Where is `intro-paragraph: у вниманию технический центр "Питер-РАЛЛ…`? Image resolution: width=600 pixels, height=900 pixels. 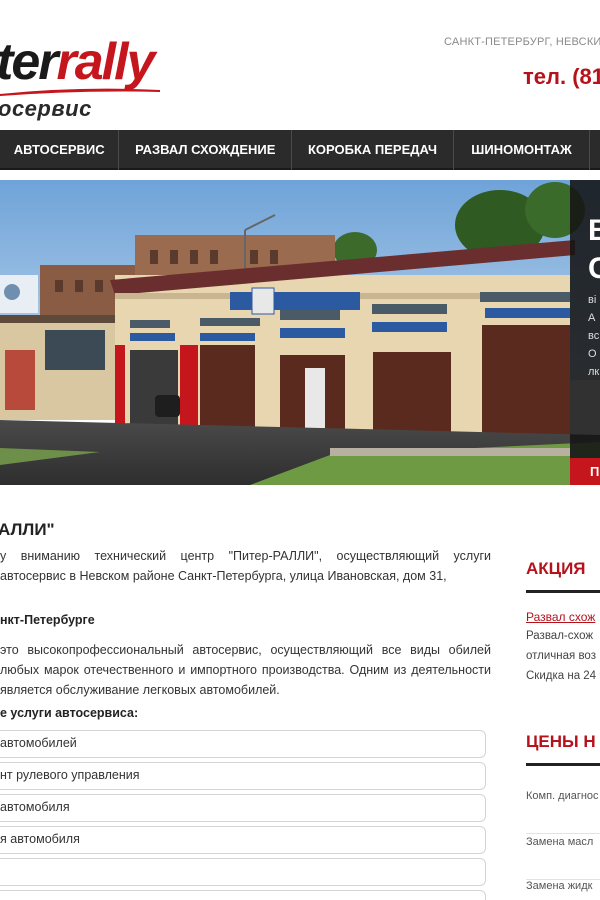 intro-paragraph: у вниманию технический центр "Питер-РАЛЛ… is located at coordinates (245, 566).